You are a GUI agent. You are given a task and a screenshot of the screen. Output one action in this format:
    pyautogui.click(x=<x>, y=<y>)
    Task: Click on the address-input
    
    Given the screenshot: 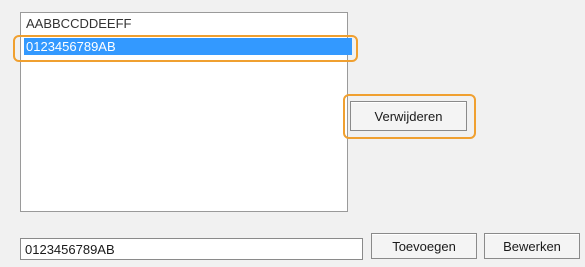 What is the action you would take?
    pyautogui.click(x=191, y=249)
    